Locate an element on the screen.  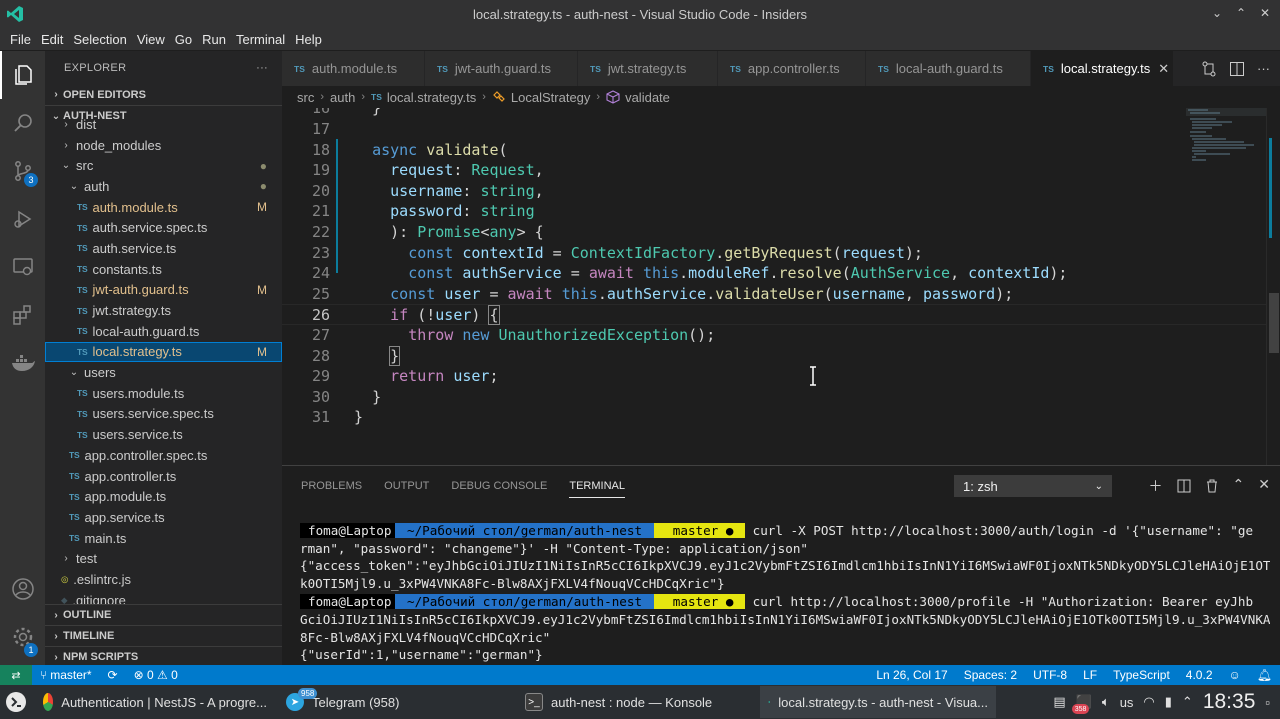
battery-icon: ▮ is located at coordinates (1168, 702).